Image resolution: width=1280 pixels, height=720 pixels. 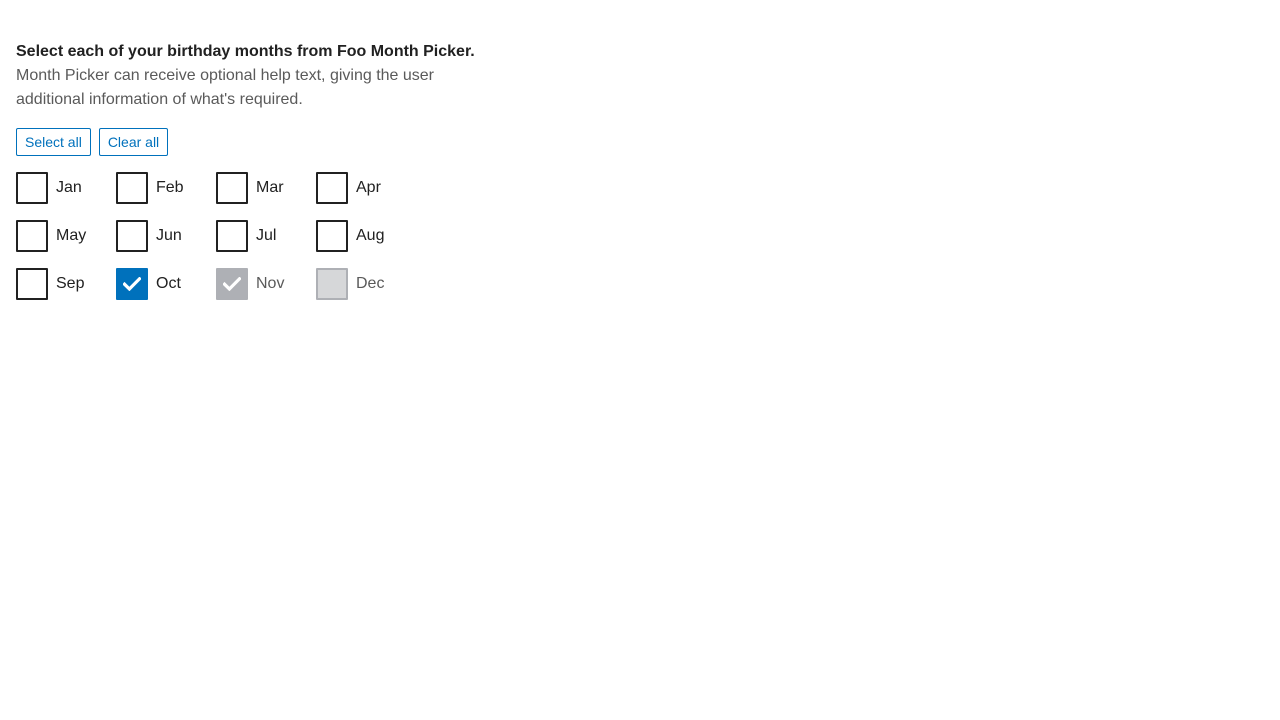 I want to click on month-label: Dec, so click(x=370, y=283).